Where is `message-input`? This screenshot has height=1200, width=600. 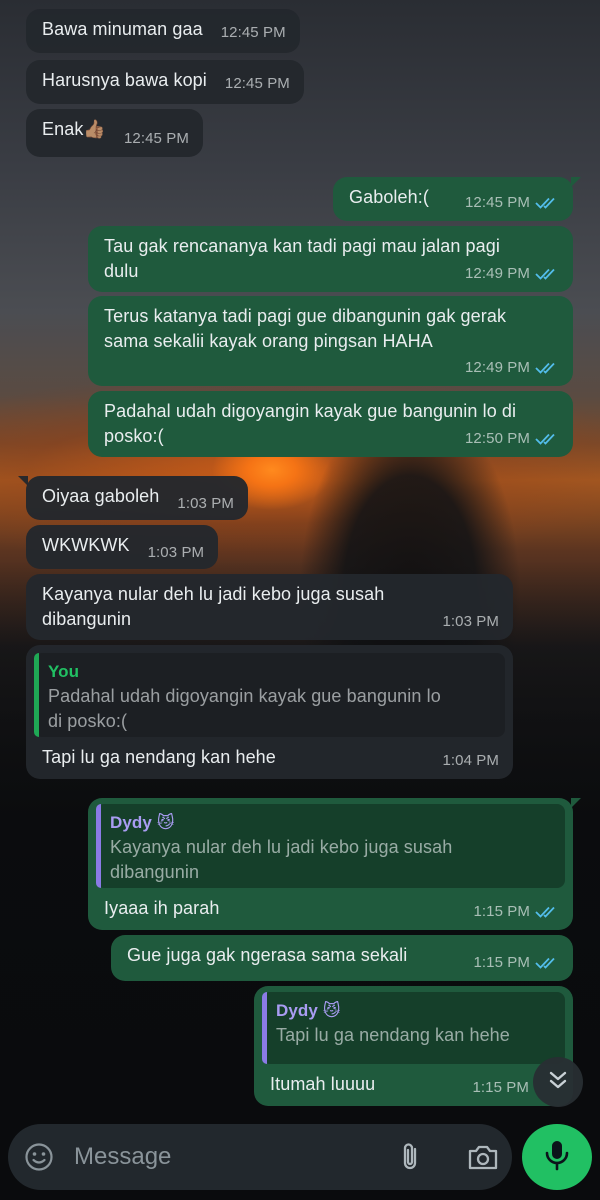 message-input is located at coordinates (224, 1157).